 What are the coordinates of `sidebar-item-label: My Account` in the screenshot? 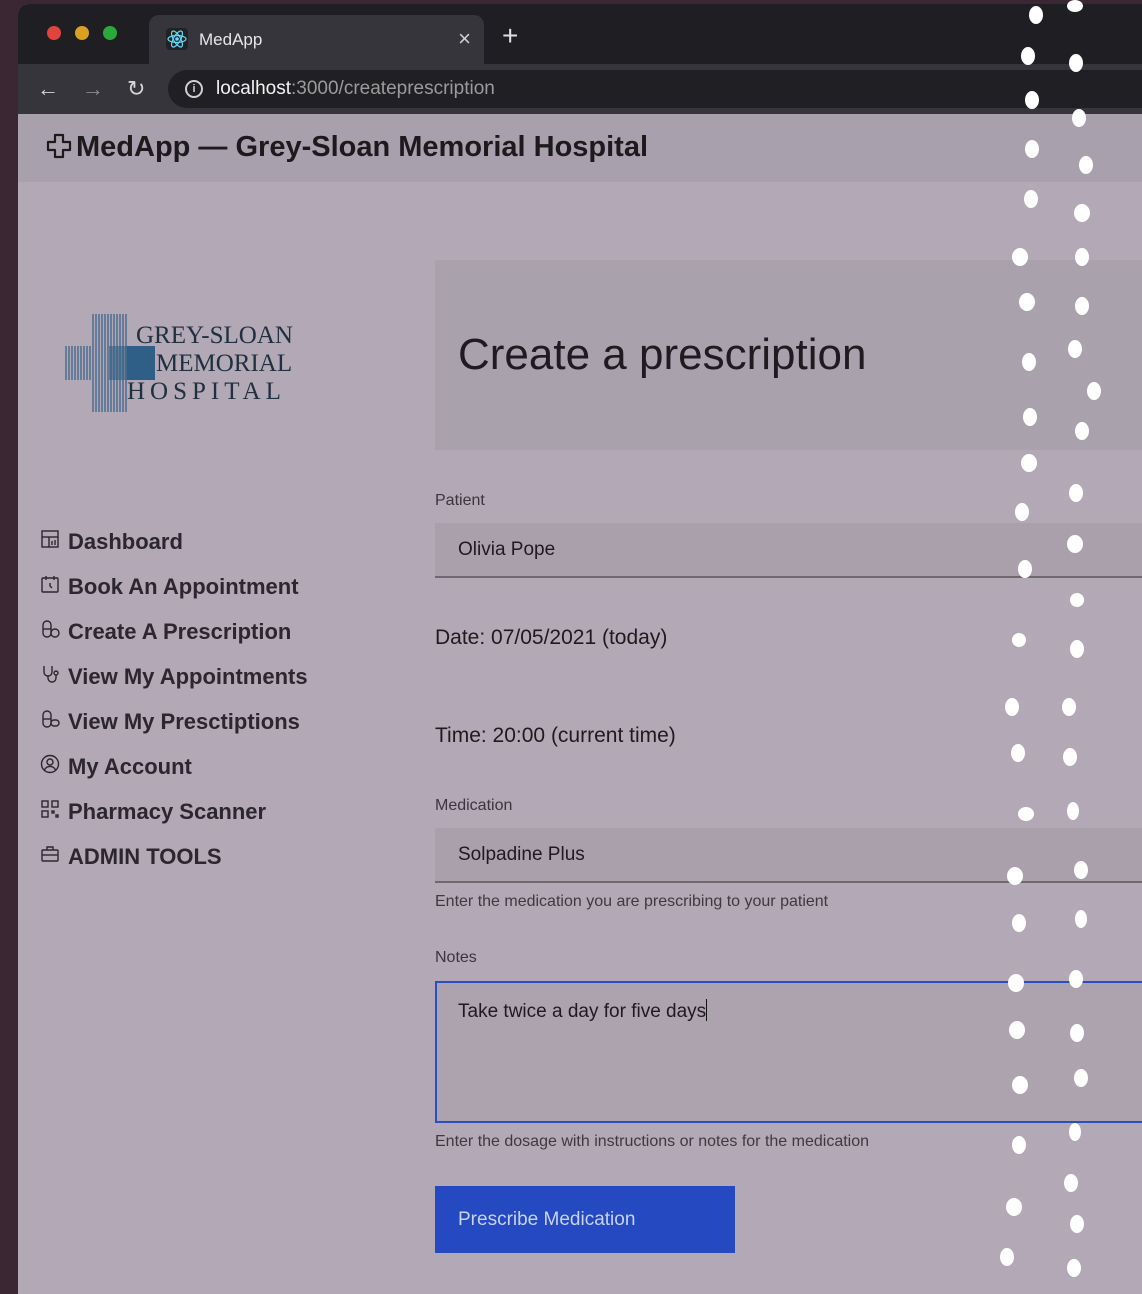 It's located at (130, 766).